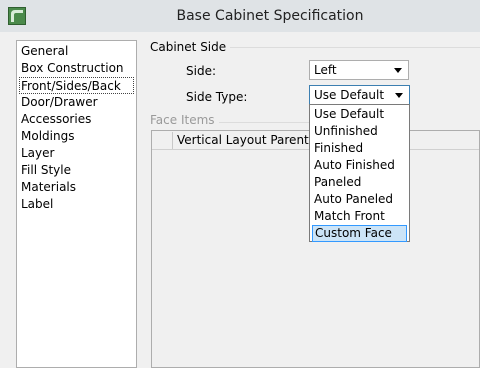 The image size is (480, 368). I want to click on title-bar: Base Cabinet Specification, so click(240, 16).